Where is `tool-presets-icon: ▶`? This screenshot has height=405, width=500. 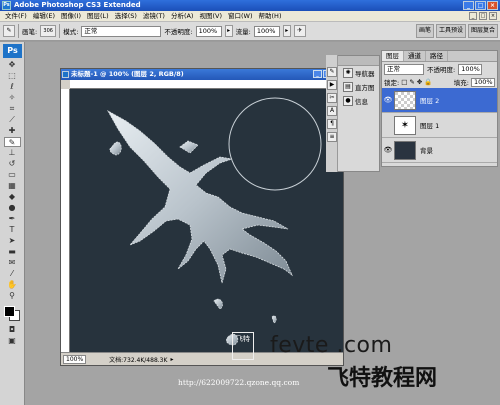
tool-presets-icon: ▶ is located at coordinates (332, 85).